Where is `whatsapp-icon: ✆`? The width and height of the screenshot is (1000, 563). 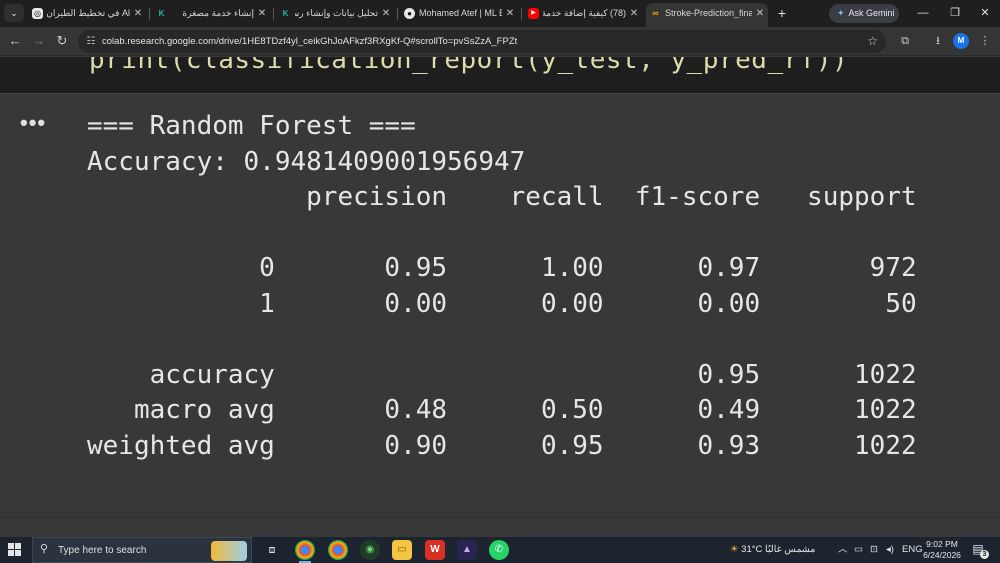 whatsapp-icon: ✆ is located at coordinates (499, 550).